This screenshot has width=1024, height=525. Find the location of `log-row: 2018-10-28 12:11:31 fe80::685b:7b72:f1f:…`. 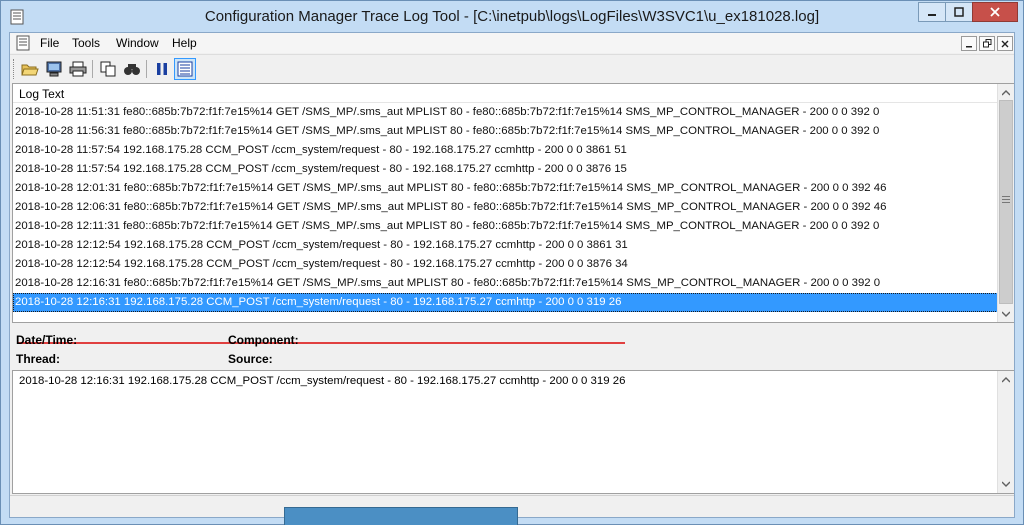

log-row: 2018-10-28 12:11:31 fe80::685b:7b72:f1f:… is located at coordinates (505, 226).